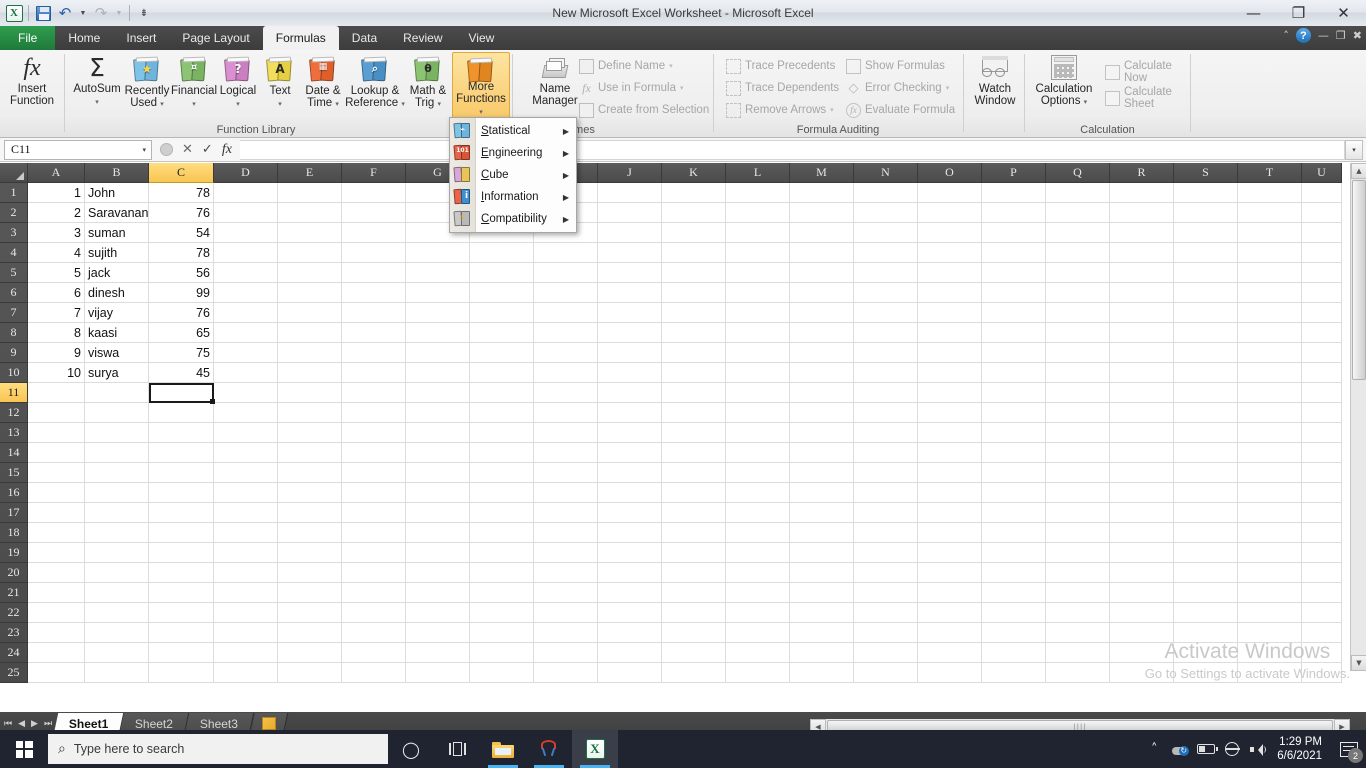 The image size is (1366, 768). What do you see at coordinates (374, 273) in the screenshot?
I see `cell-F5` at bounding box center [374, 273].